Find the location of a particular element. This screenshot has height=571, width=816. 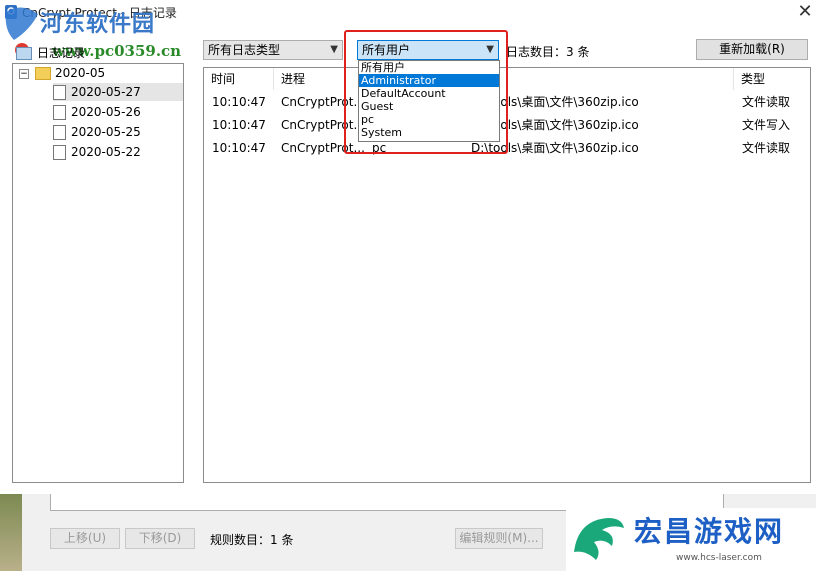

watermark-dragon-icon is located at coordinates (599, 539).